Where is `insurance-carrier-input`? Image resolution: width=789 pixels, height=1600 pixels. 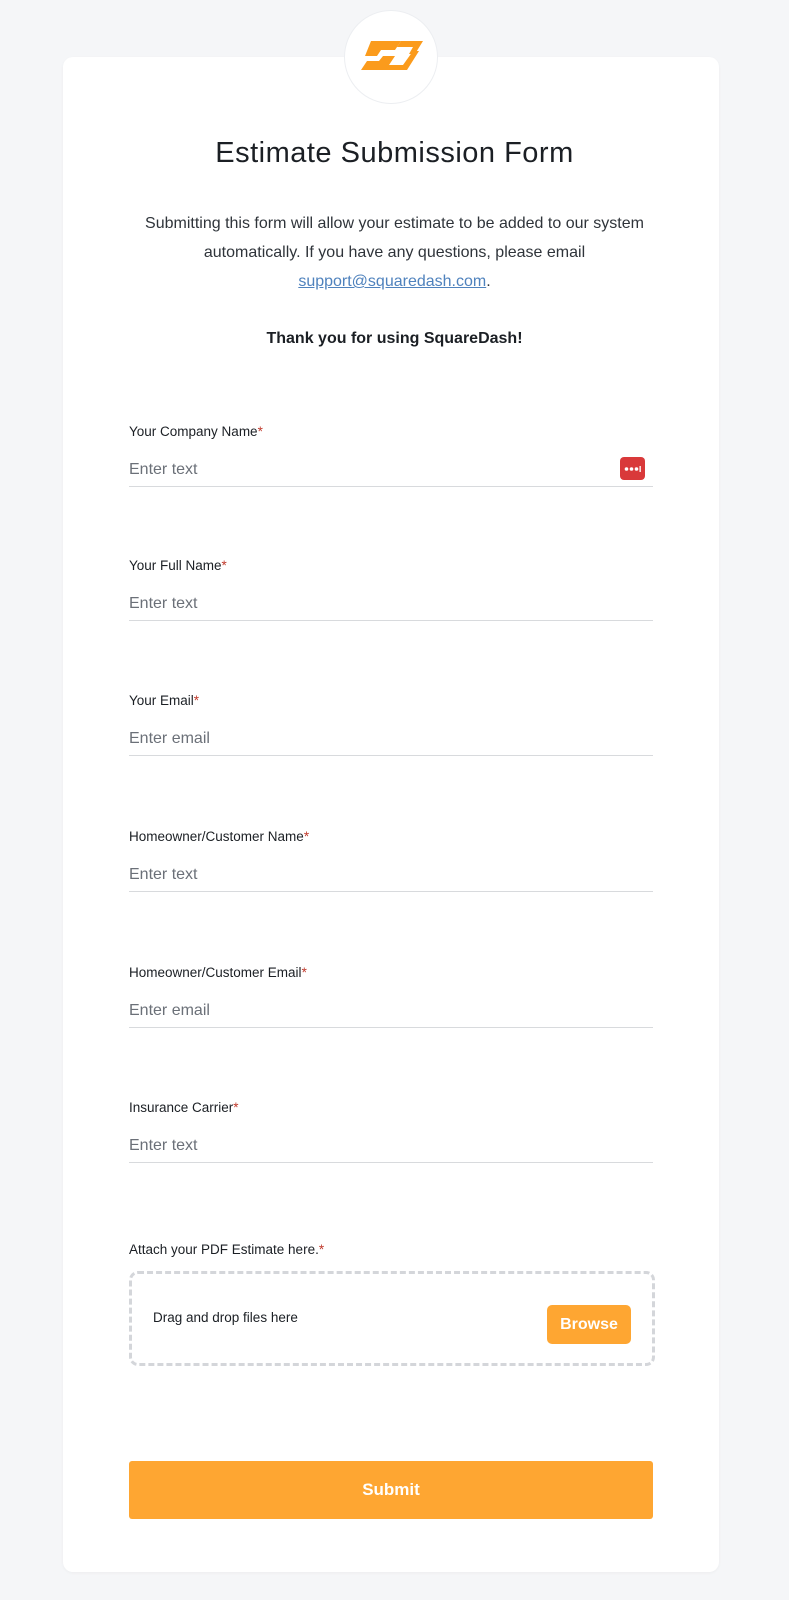 insurance-carrier-input is located at coordinates (391, 1146).